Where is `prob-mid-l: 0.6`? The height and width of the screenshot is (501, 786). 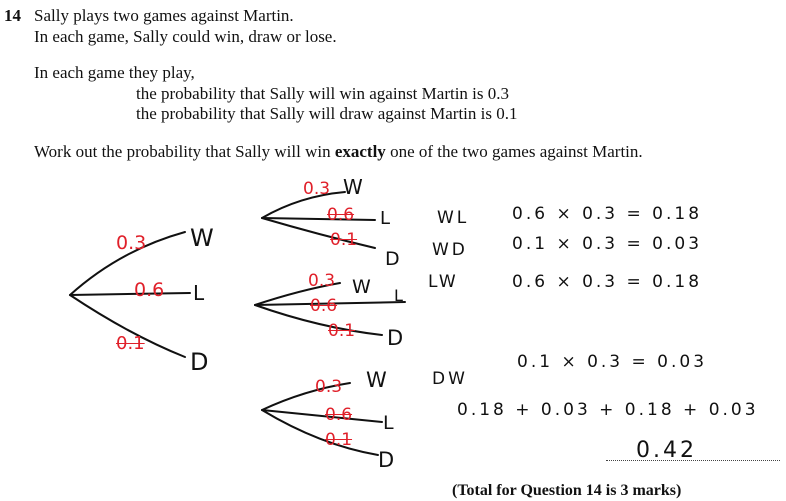 prob-mid-l: 0.6 is located at coordinates (324, 306).